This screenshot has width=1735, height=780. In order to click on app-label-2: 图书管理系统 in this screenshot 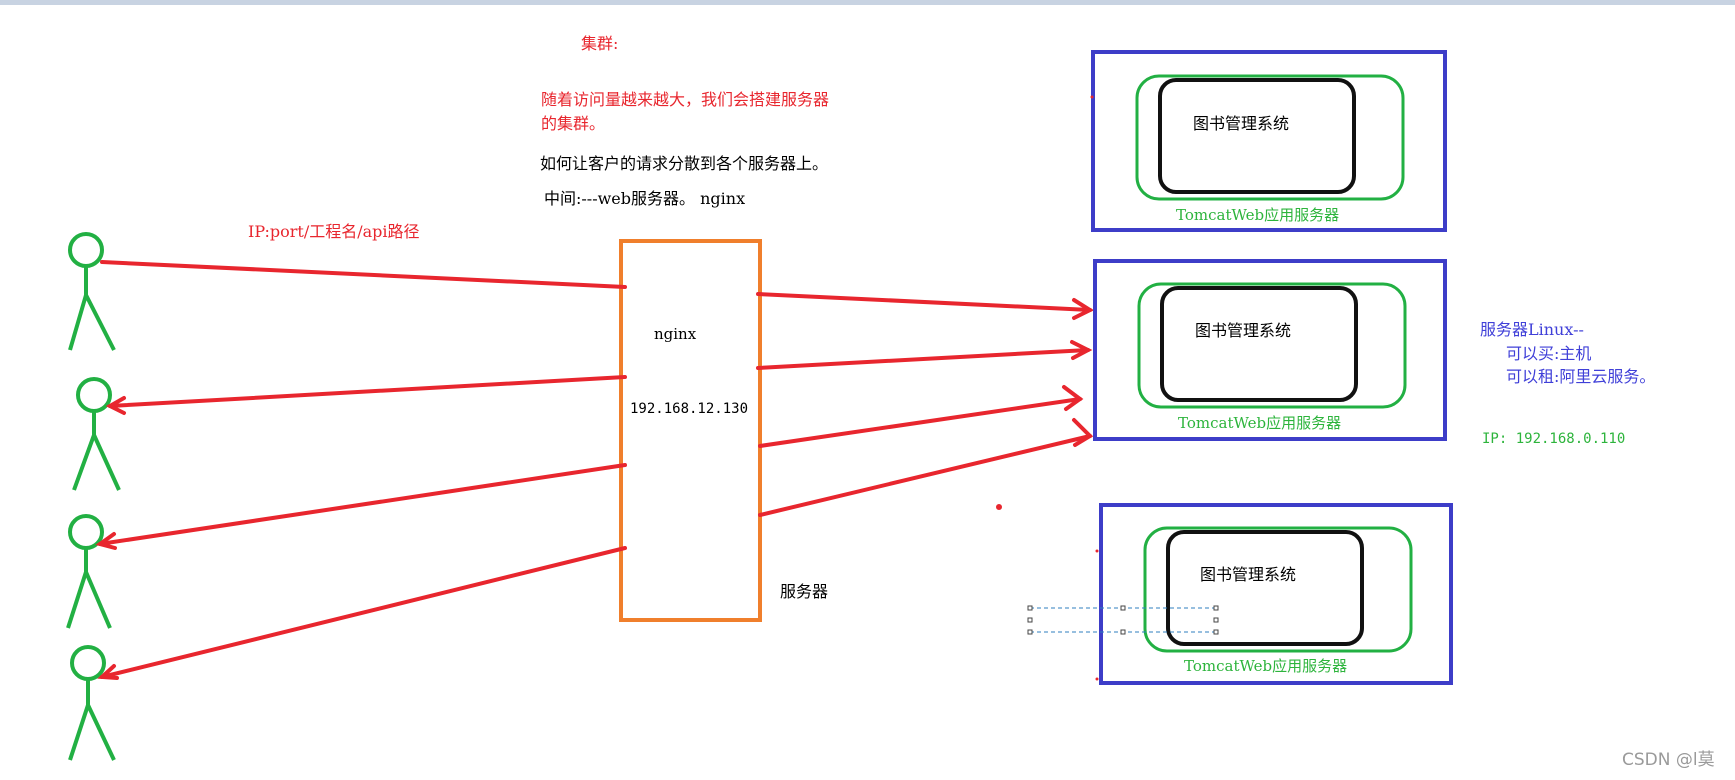, I will do `click(1243, 330)`.